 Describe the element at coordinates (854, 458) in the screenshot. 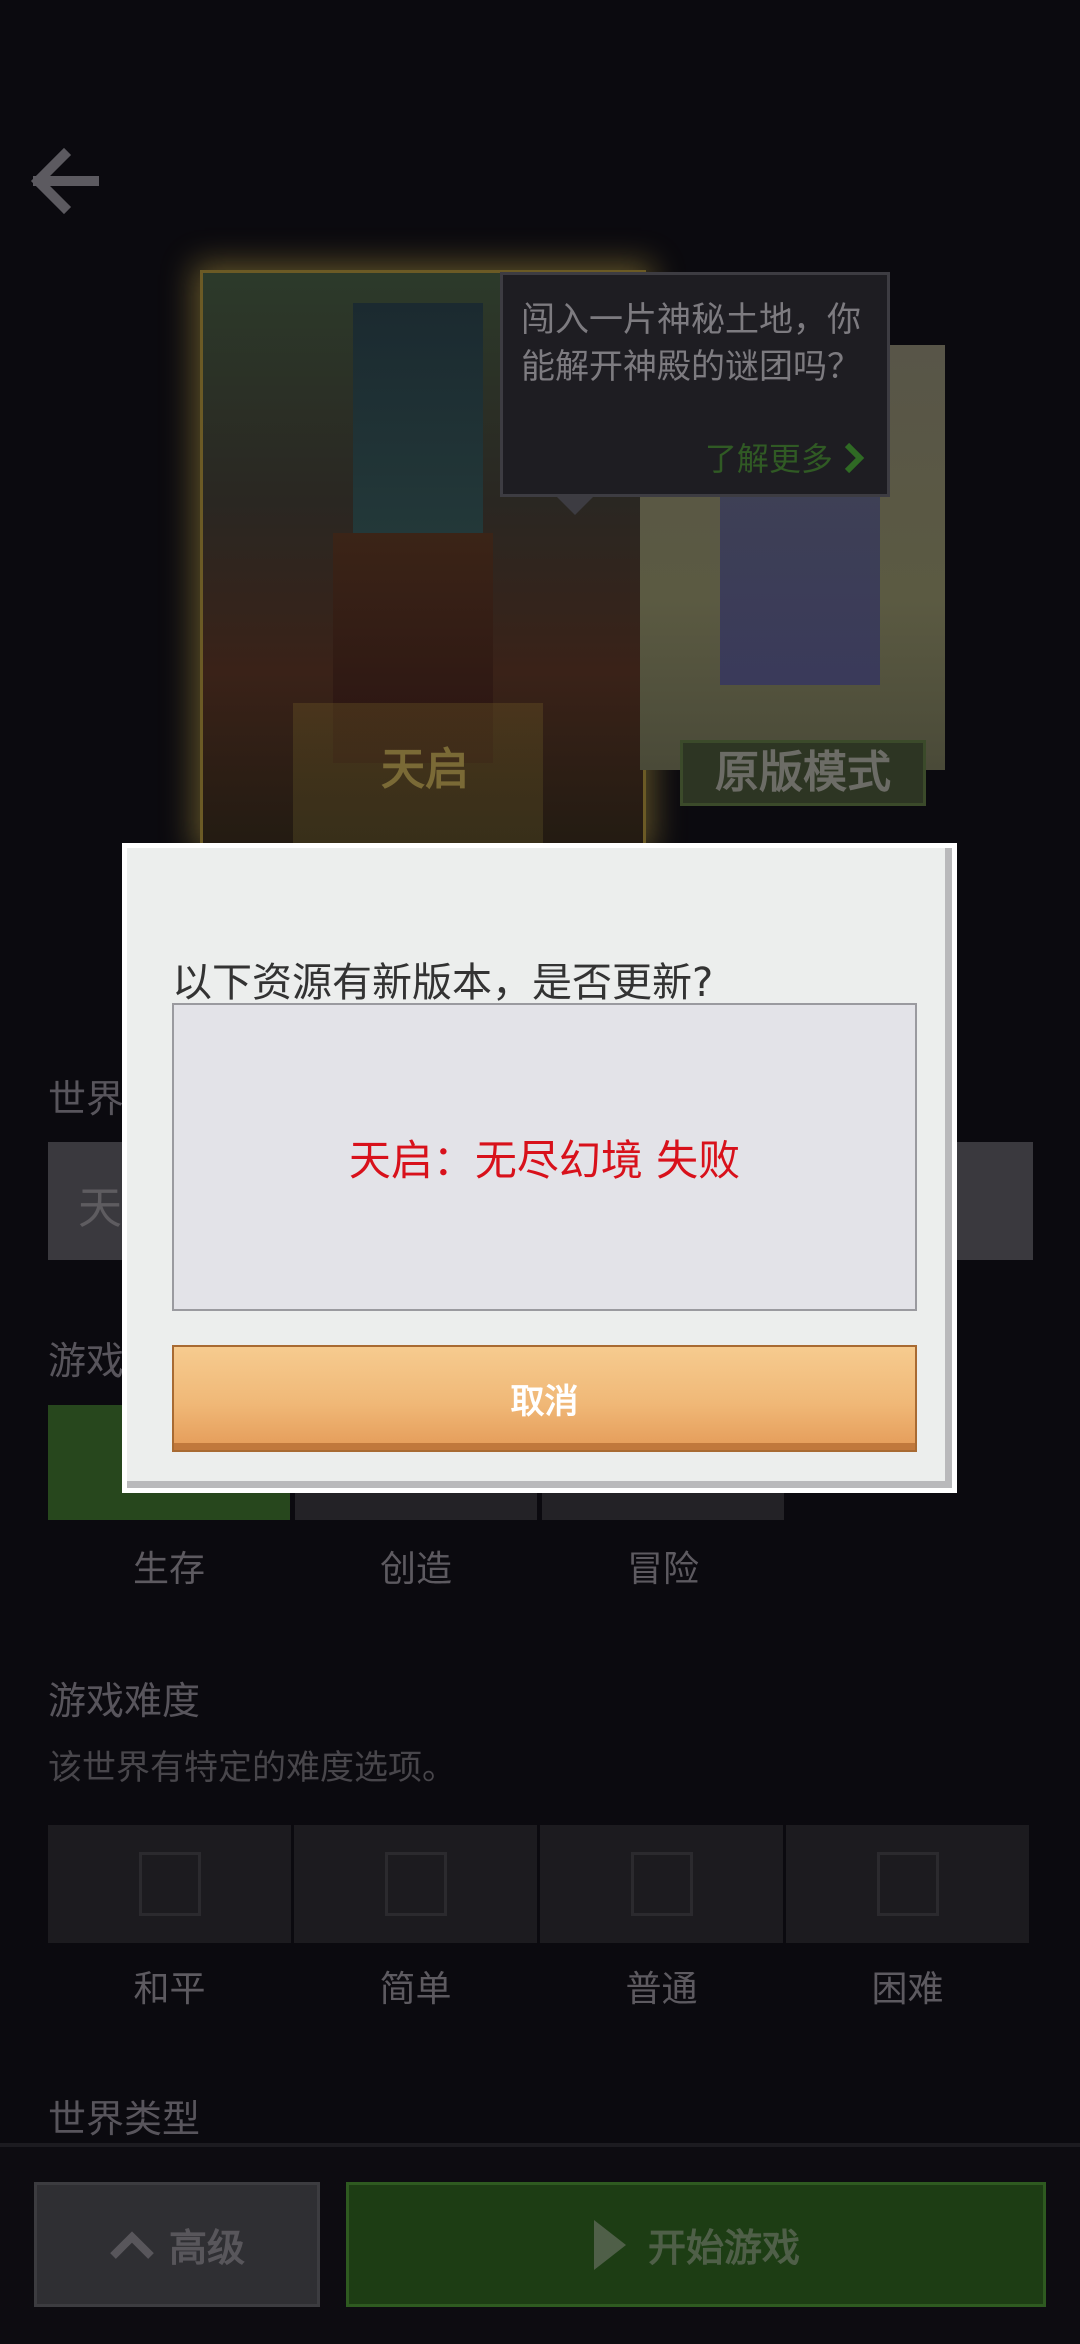

I see `chevron-right-icon` at that location.